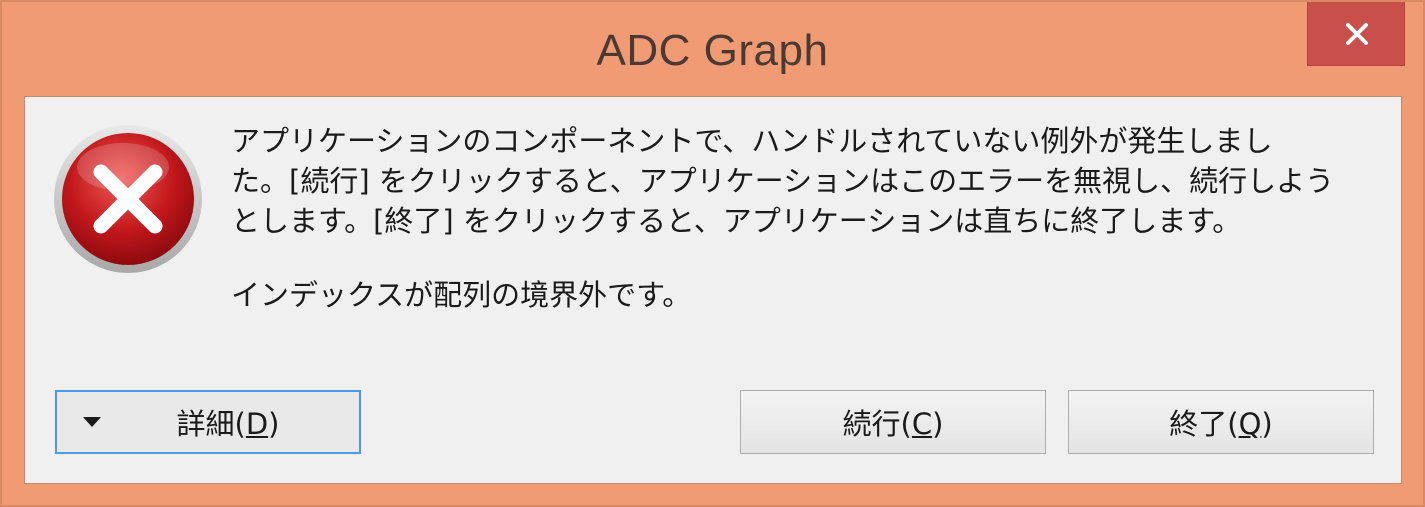 This screenshot has height=507, width=1425. I want to click on window-title: ADC Graph, so click(712, 50).